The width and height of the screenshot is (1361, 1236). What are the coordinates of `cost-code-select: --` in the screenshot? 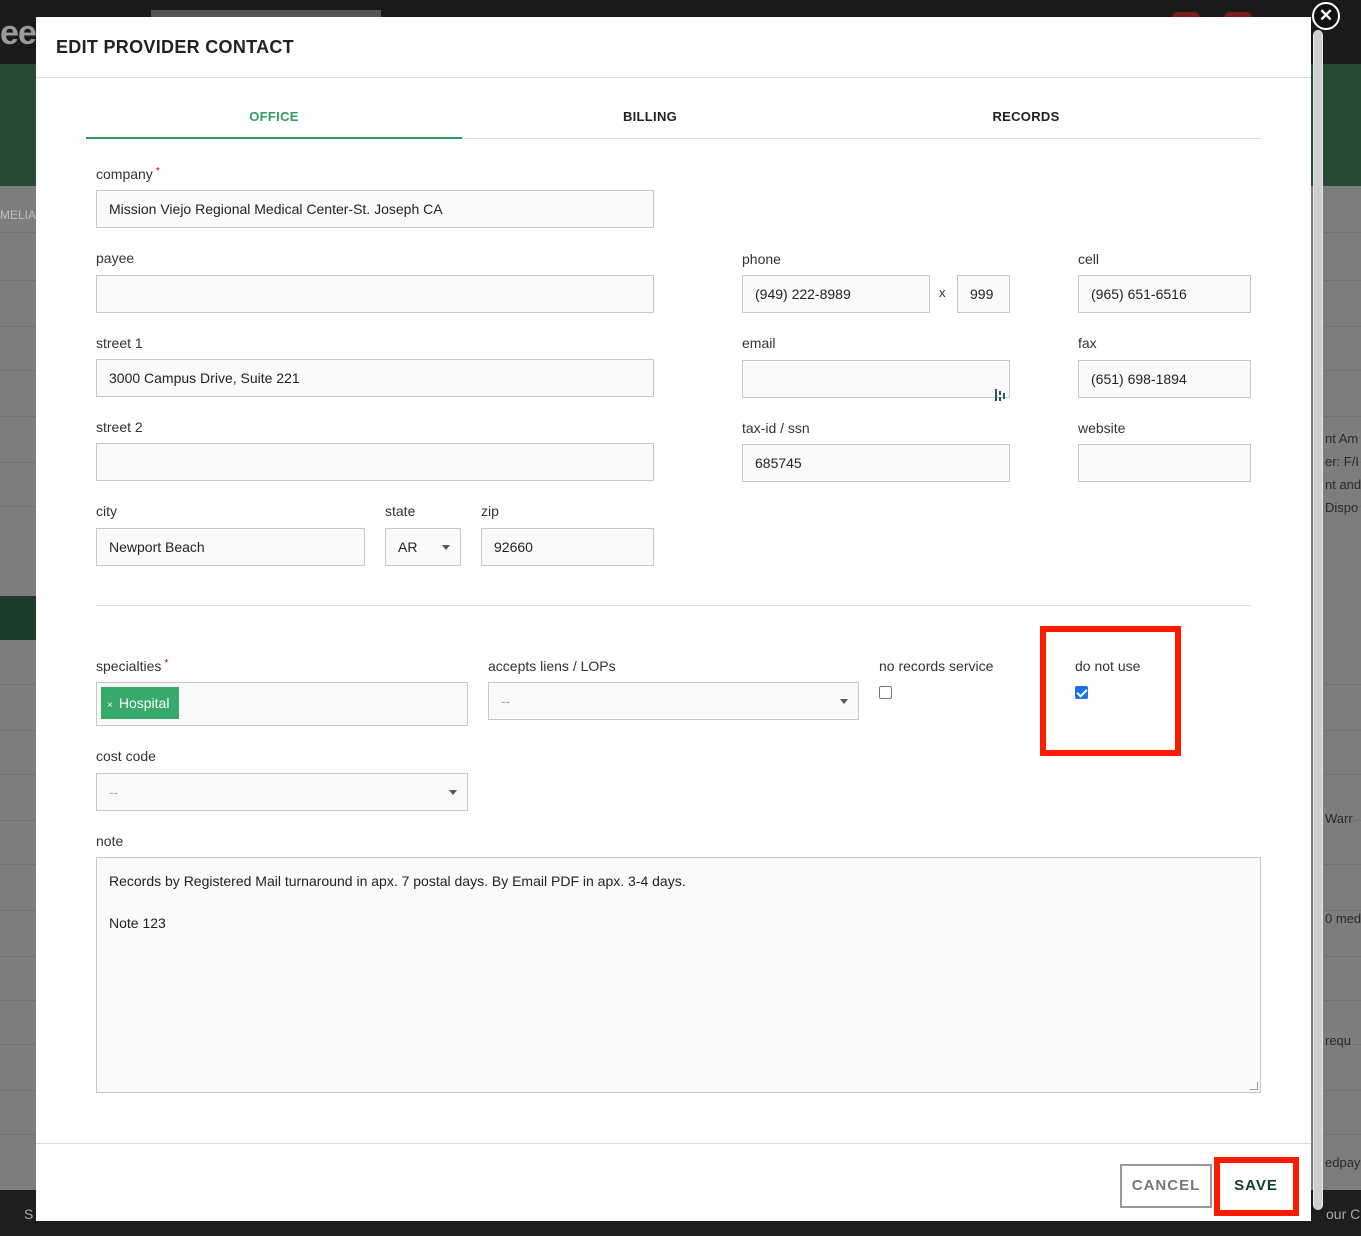 It's located at (282, 792).